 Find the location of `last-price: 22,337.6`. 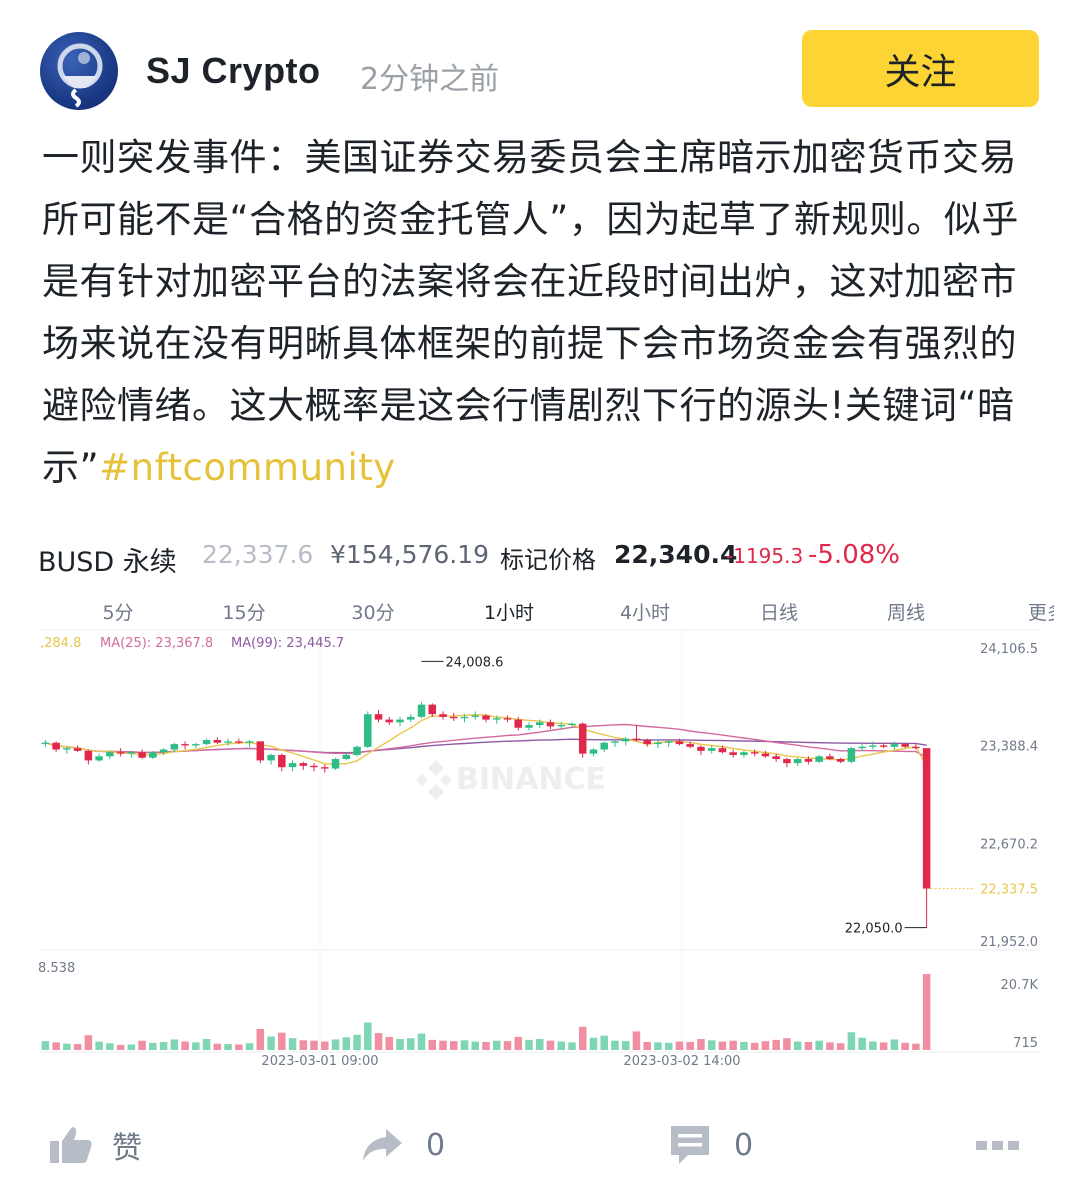

last-price: 22,337.6 is located at coordinates (258, 554).